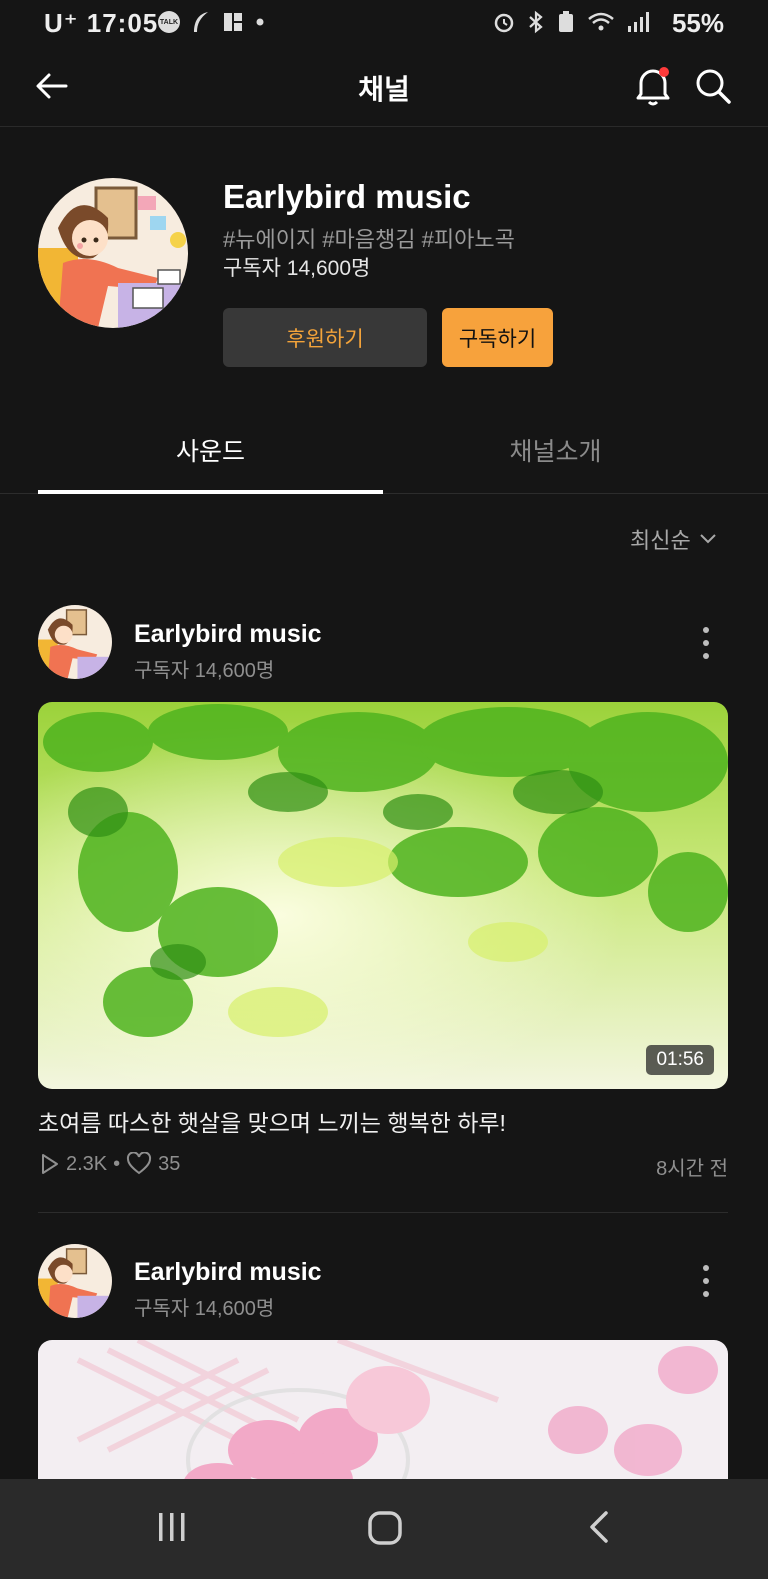 The height and width of the screenshot is (1579, 768). What do you see at coordinates (210, 450) in the screenshot?
I see `tab-sound: 사운드` at bounding box center [210, 450].